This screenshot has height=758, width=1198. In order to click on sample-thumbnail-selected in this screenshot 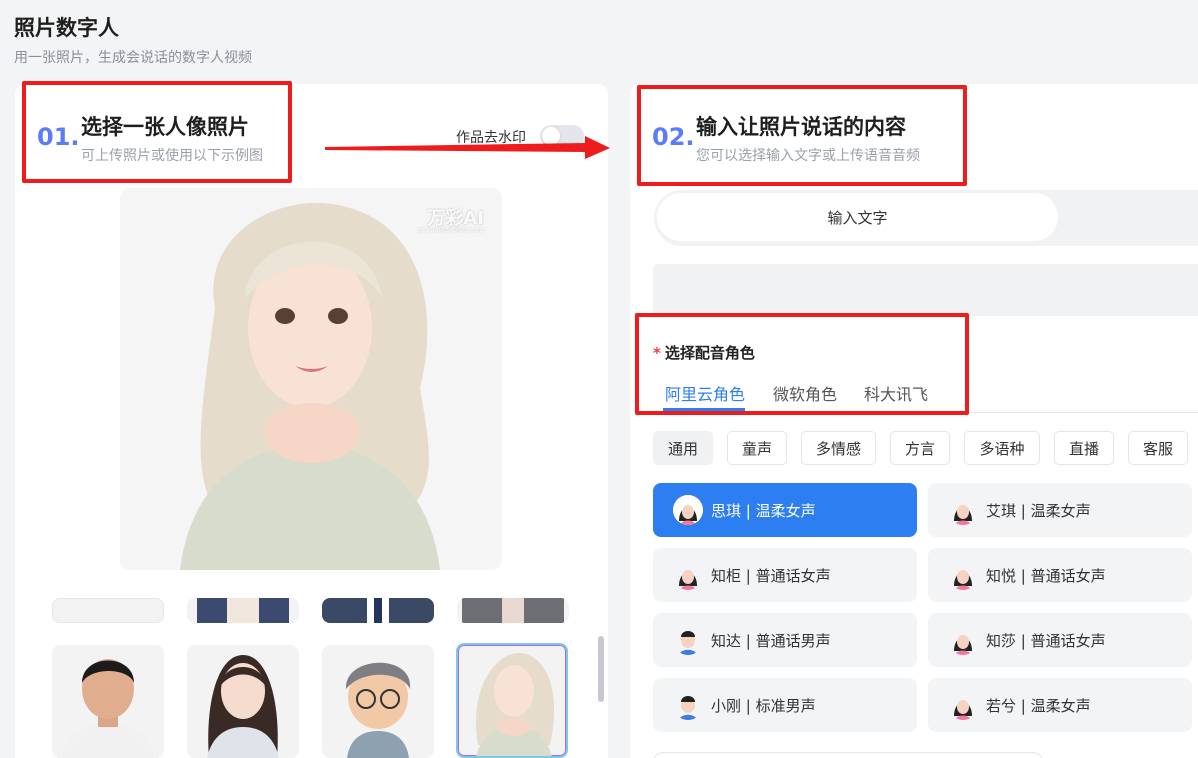, I will do `click(512, 700)`.